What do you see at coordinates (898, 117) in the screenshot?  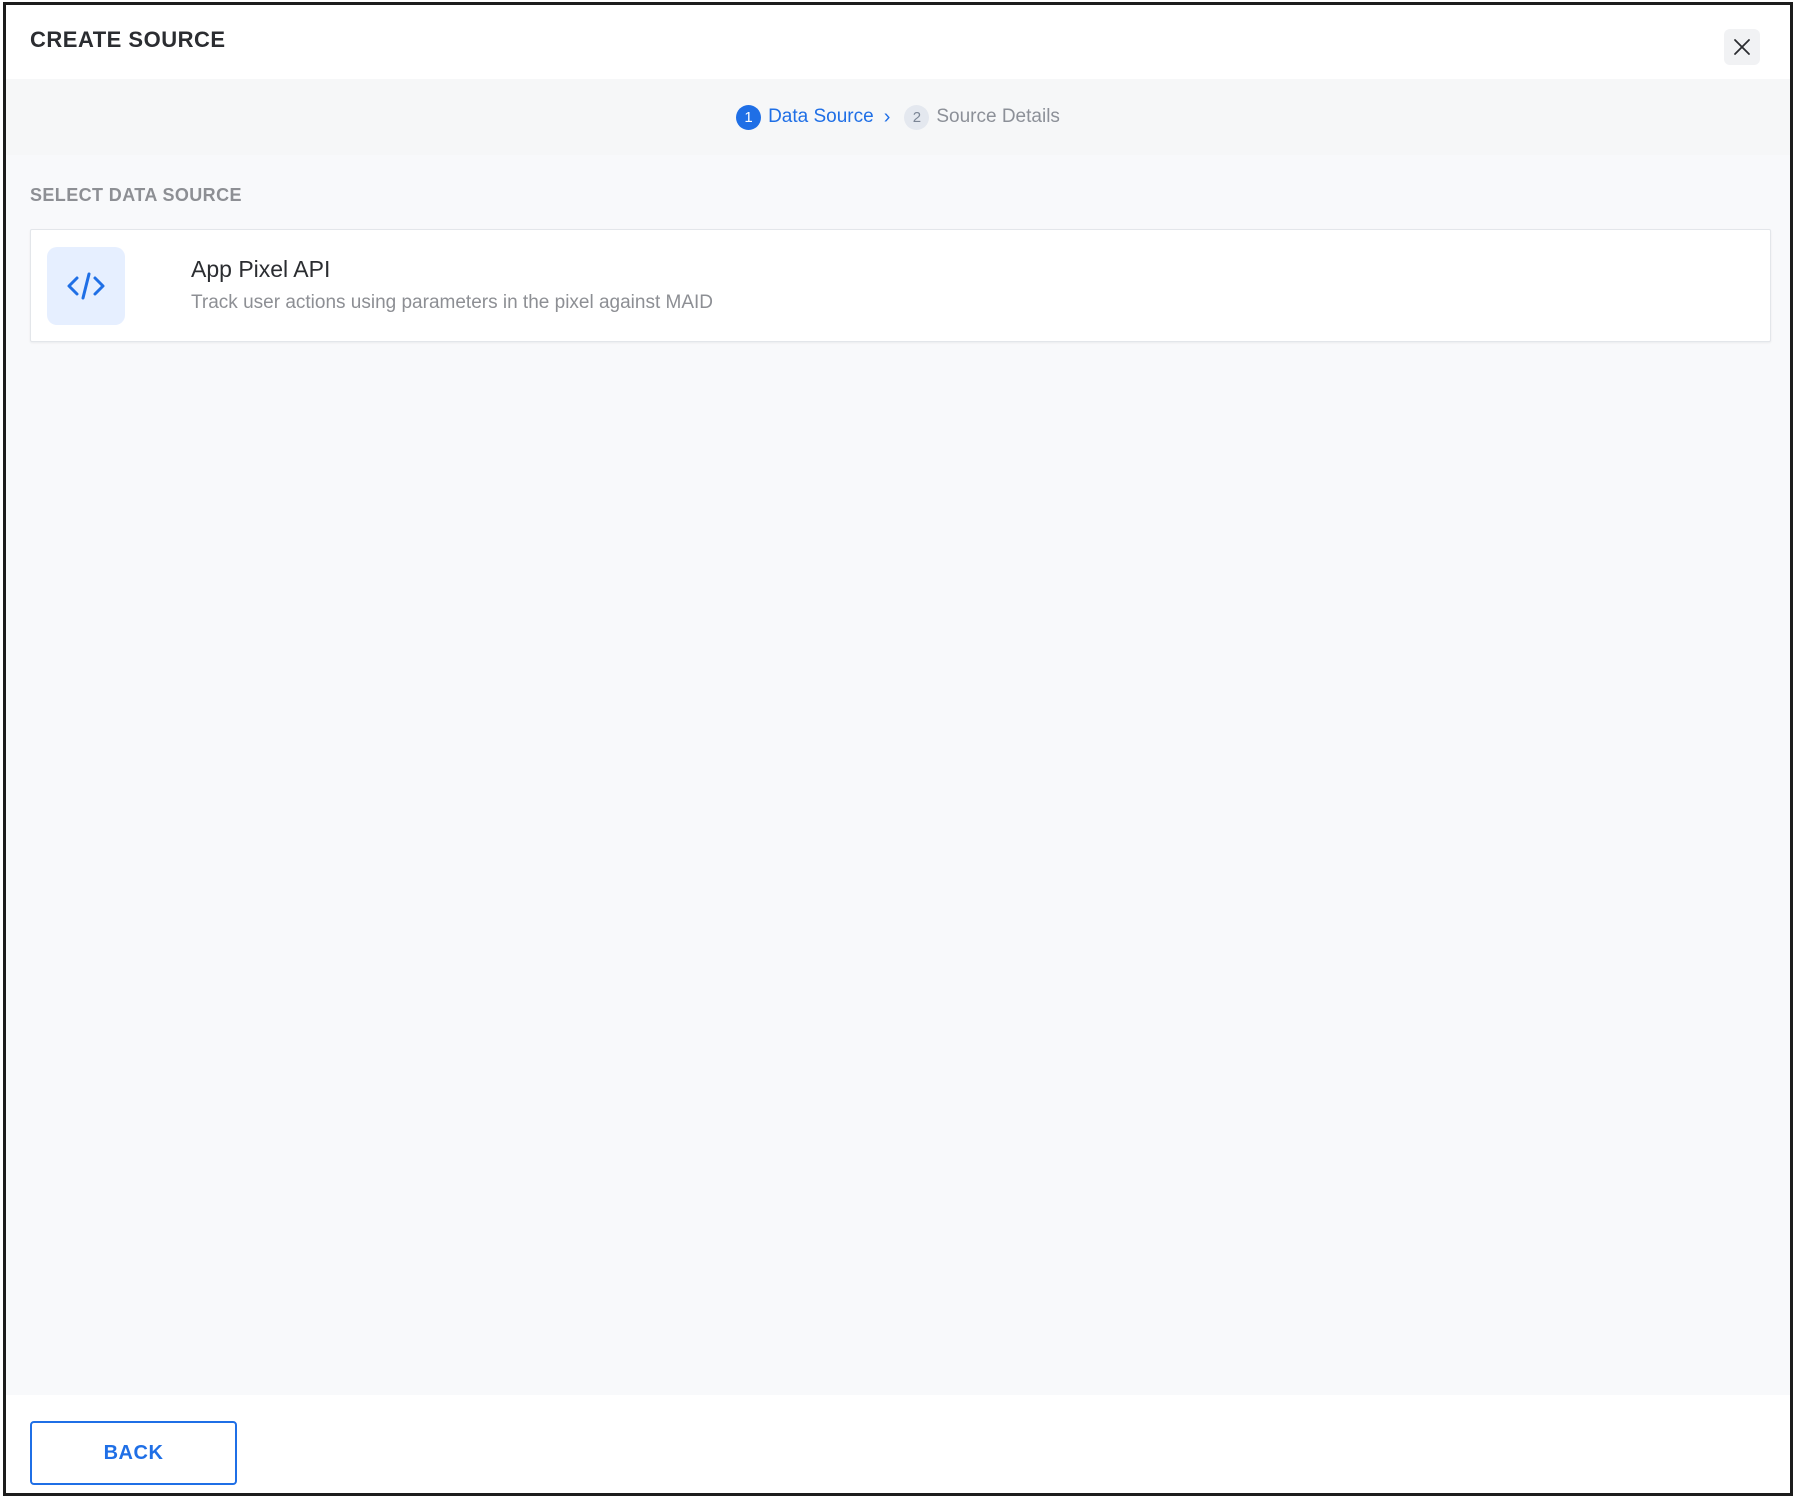 I see `stepper: 1 Data Source › 2 Source Details` at bounding box center [898, 117].